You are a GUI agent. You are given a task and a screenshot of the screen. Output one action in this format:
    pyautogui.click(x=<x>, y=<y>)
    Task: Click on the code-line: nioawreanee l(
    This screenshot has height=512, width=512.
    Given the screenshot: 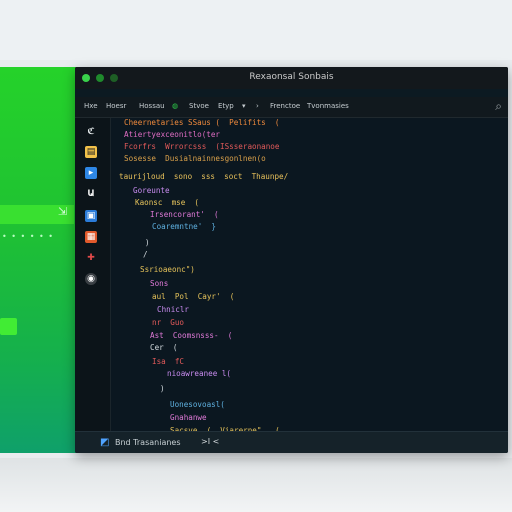 What is the action you would take?
    pyautogui.click(x=199, y=373)
    